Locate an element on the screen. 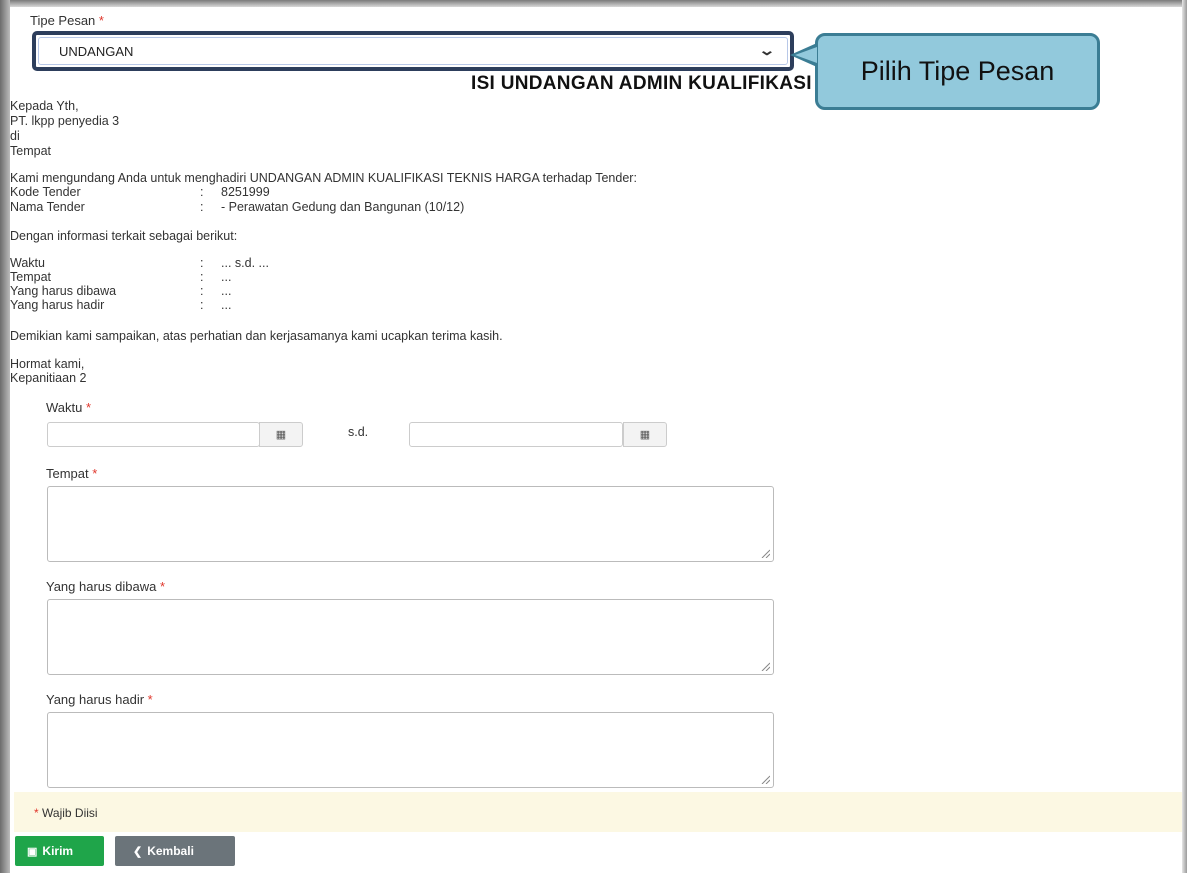 This screenshot has width=1187, height=873. callout-pointer-fill is located at coordinates (806, 55).